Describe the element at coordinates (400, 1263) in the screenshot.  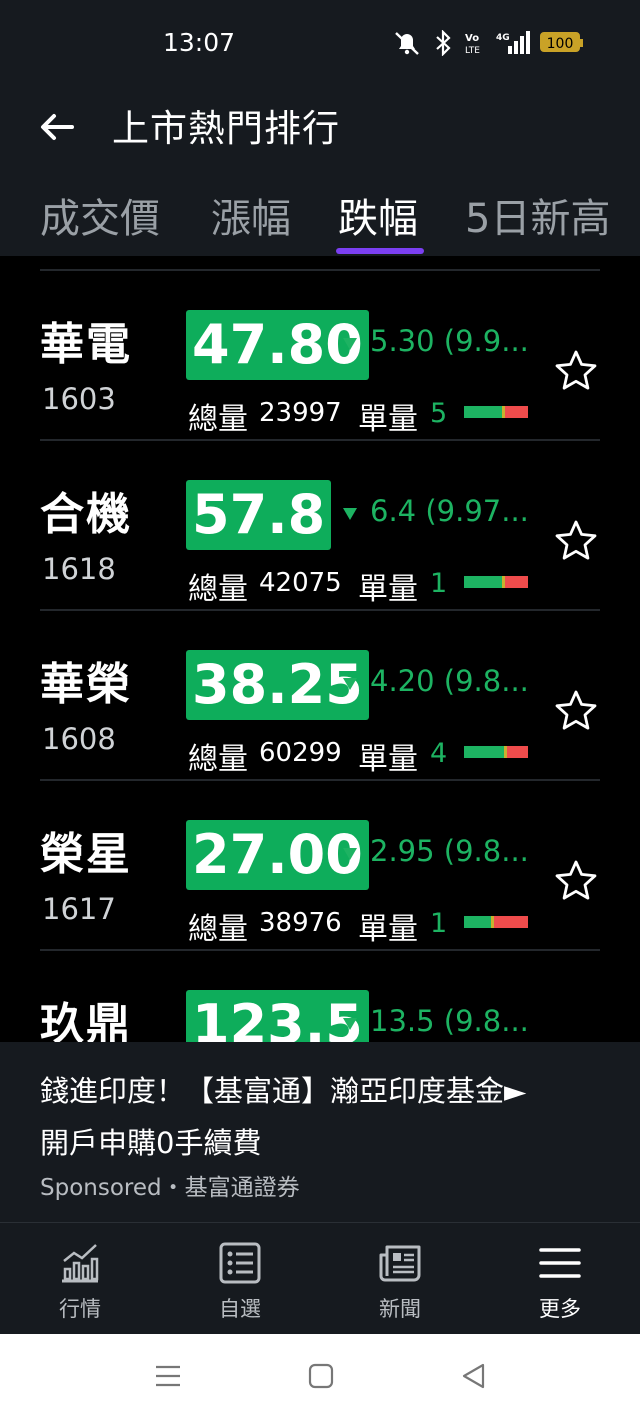
I see `news-icon` at that location.